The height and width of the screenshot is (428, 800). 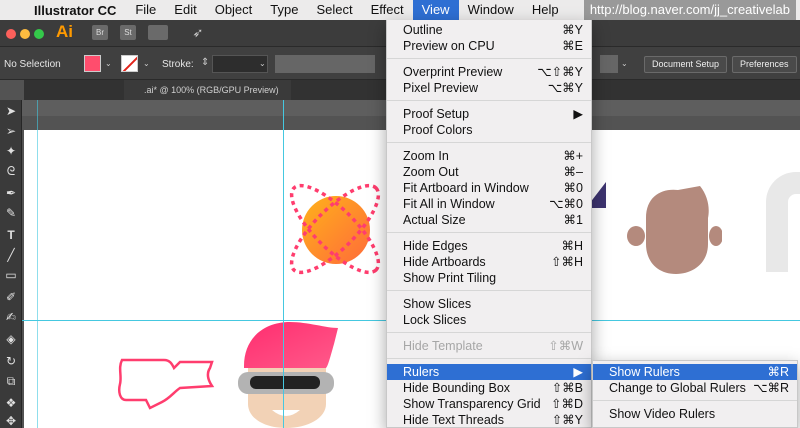 I want to click on curvature-tool-icon: ✎, so click(x=11, y=213).